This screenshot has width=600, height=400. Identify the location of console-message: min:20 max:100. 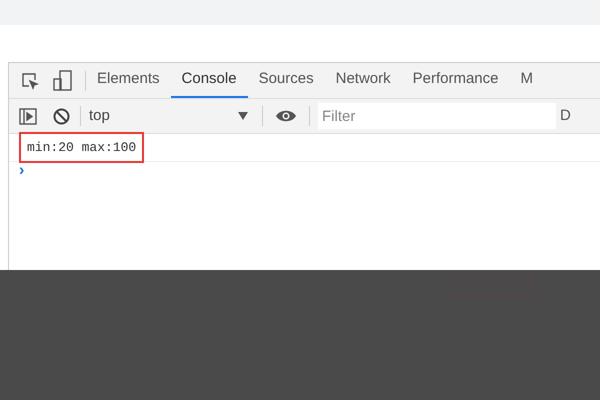
(81, 148).